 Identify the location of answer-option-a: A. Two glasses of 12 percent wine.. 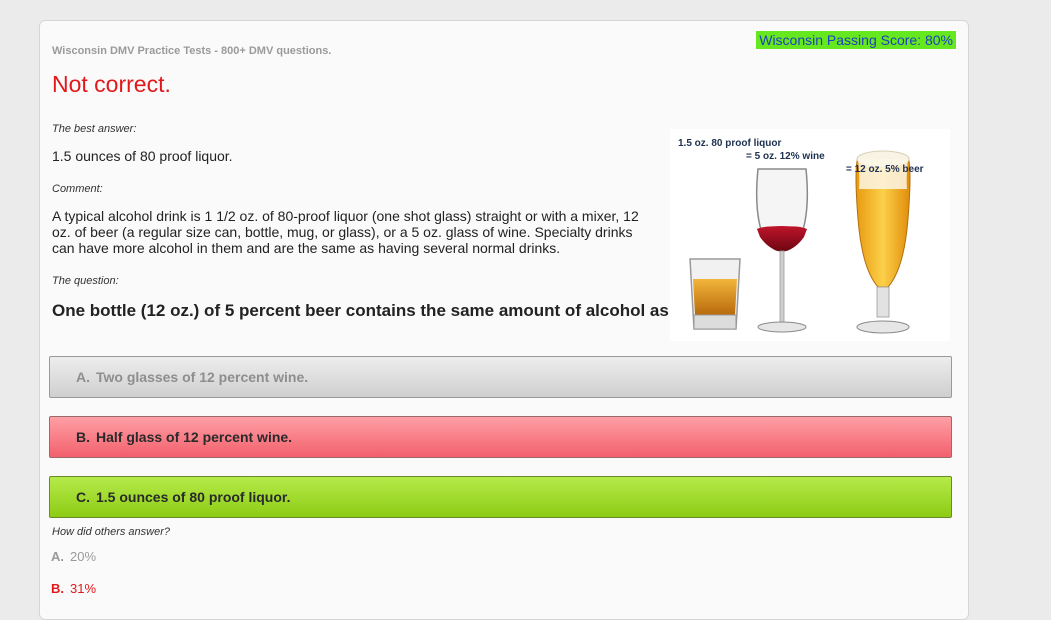
(500, 377).